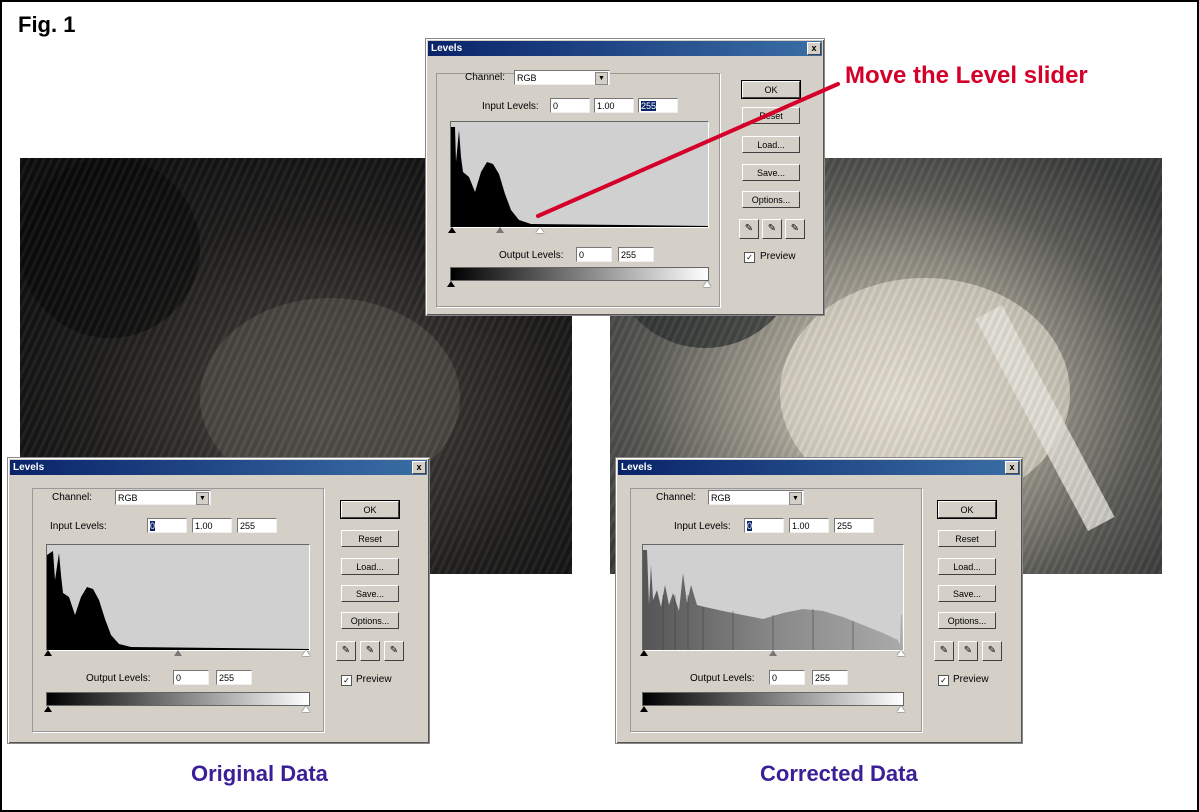 This screenshot has height=812, width=1199. Describe the element at coordinates (966, 75) in the screenshot. I see `callout-text: Move the Level slider` at that location.